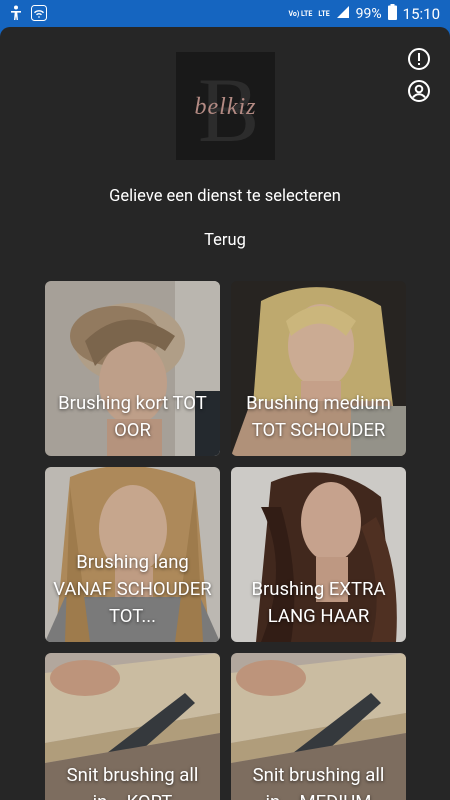 This screenshot has width=450, height=800. What do you see at coordinates (324, 14) in the screenshot?
I see `lte-indicator: LTE` at bounding box center [324, 14].